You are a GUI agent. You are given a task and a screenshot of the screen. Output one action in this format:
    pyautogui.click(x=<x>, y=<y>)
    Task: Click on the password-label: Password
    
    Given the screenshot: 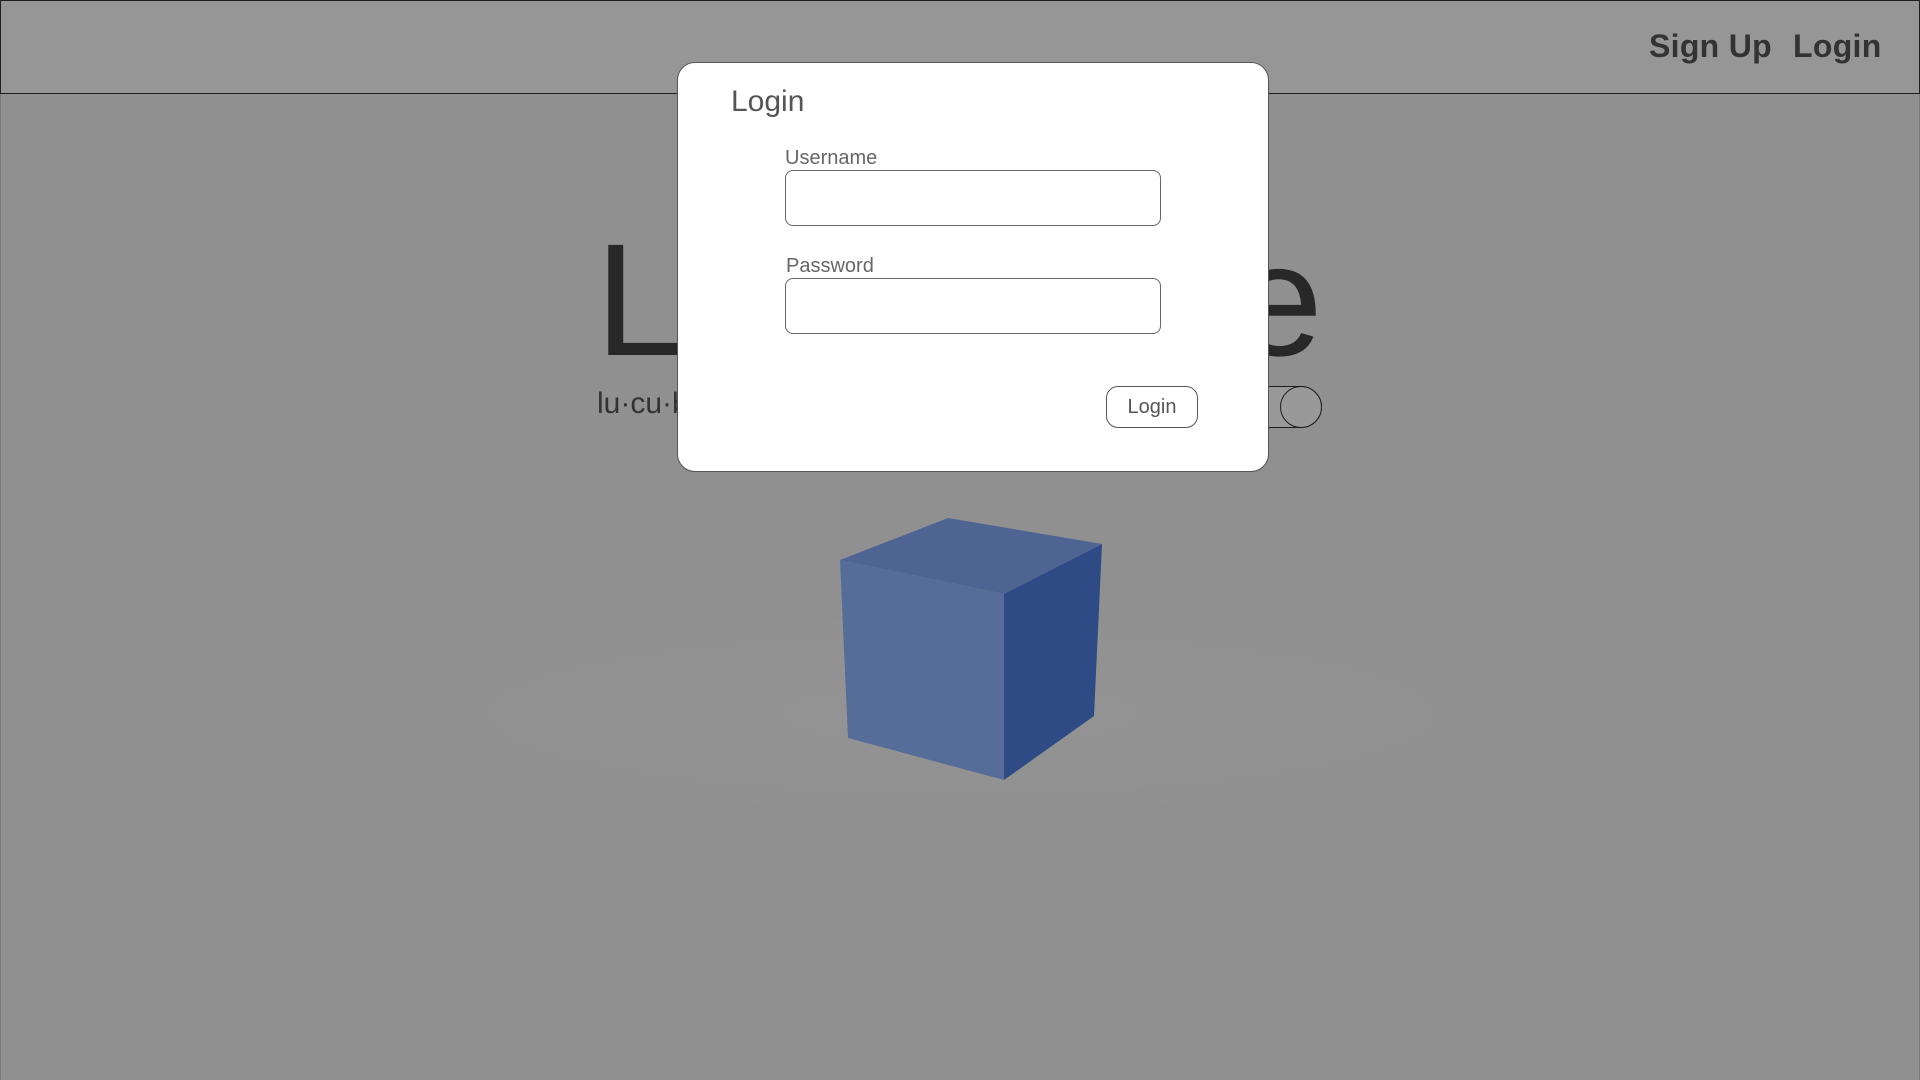 What is the action you would take?
    pyautogui.click(x=830, y=266)
    